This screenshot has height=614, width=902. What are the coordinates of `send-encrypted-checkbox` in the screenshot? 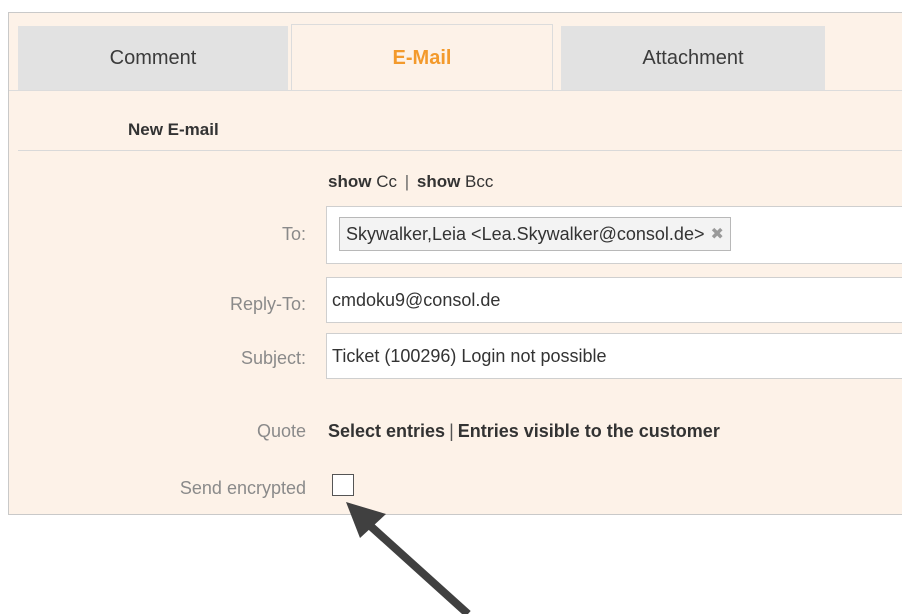 It's located at (343, 485).